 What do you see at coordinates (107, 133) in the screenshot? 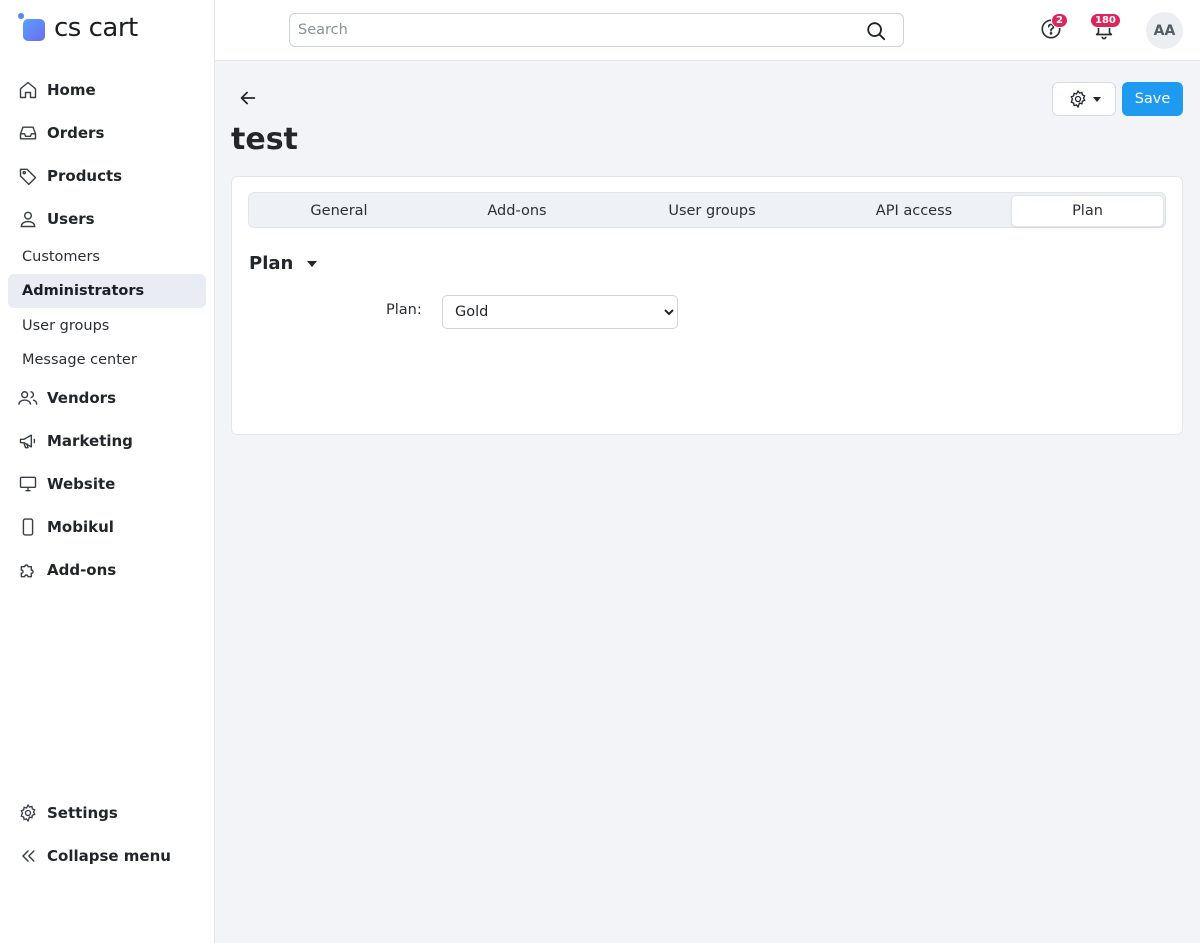
I see `sidebar-item-orders: Orders` at bounding box center [107, 133].